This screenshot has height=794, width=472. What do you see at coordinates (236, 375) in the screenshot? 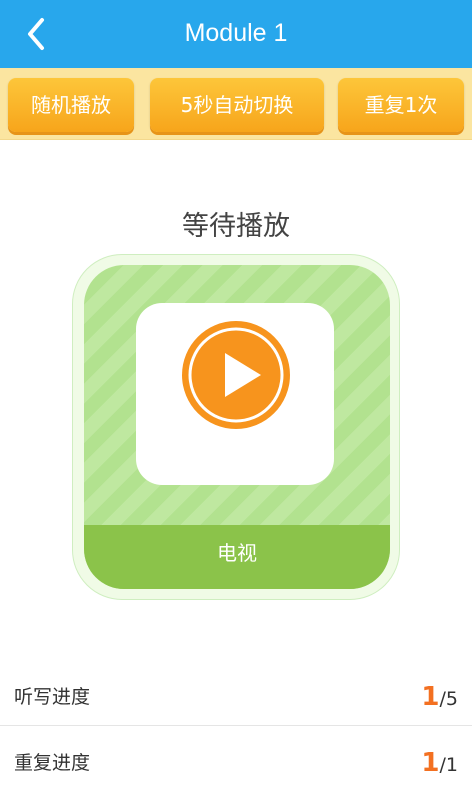
I see `play-icon` at bounding box center [236, 375].